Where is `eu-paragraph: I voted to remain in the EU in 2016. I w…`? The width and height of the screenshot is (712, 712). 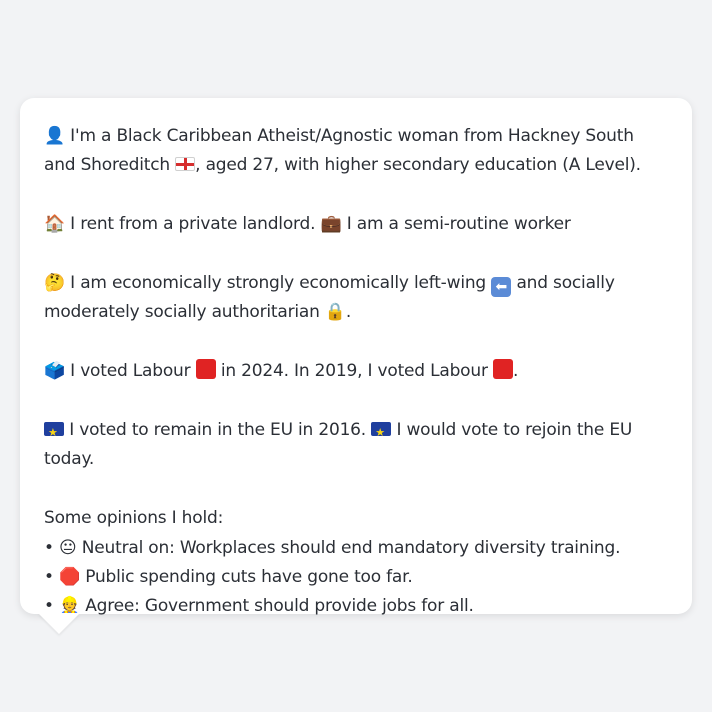
eu-paragraph: I voted to remain in the EU in 2016. I w… is located at coordinates (357, 445).